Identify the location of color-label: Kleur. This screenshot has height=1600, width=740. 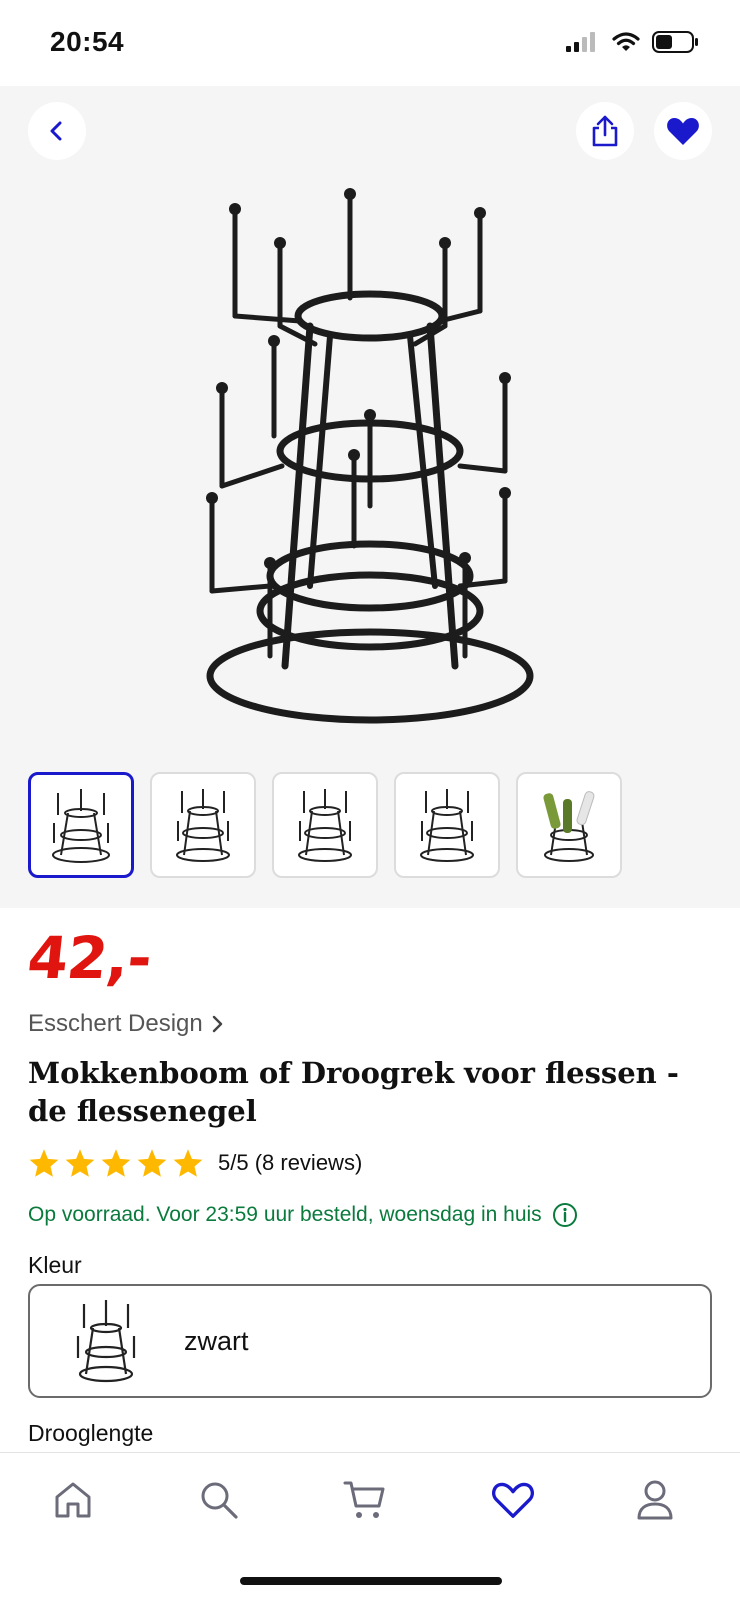
(55, 1265).